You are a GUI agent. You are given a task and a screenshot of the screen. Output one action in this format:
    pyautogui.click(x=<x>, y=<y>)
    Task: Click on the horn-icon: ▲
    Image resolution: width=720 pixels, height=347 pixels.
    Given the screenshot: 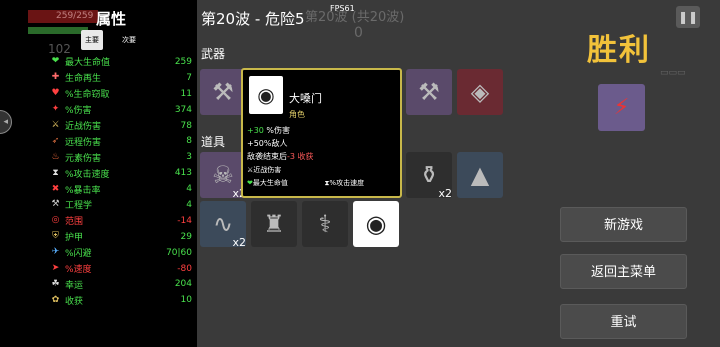 What is the action you would take?
    pyautogui.click(x=480, y=175)
    